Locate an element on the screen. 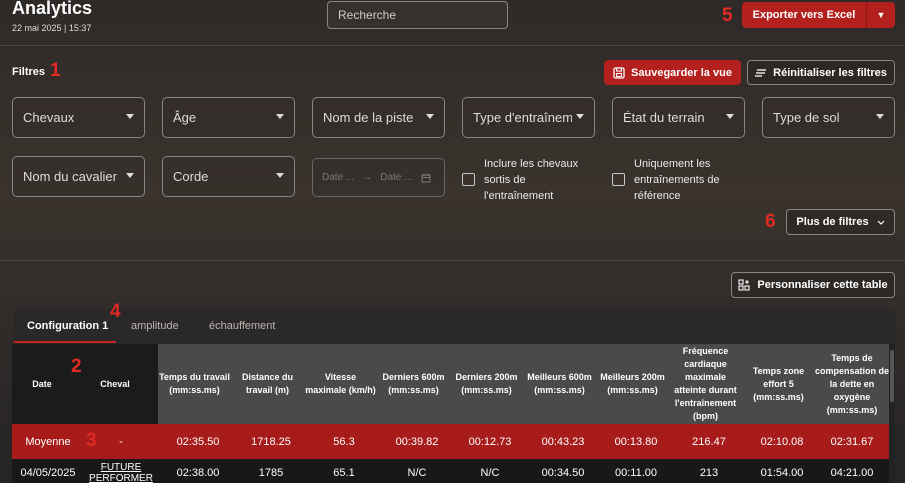 The image size is (905, 483). select-etat-terrain: État du terrain is located at coordinates (678, 117).